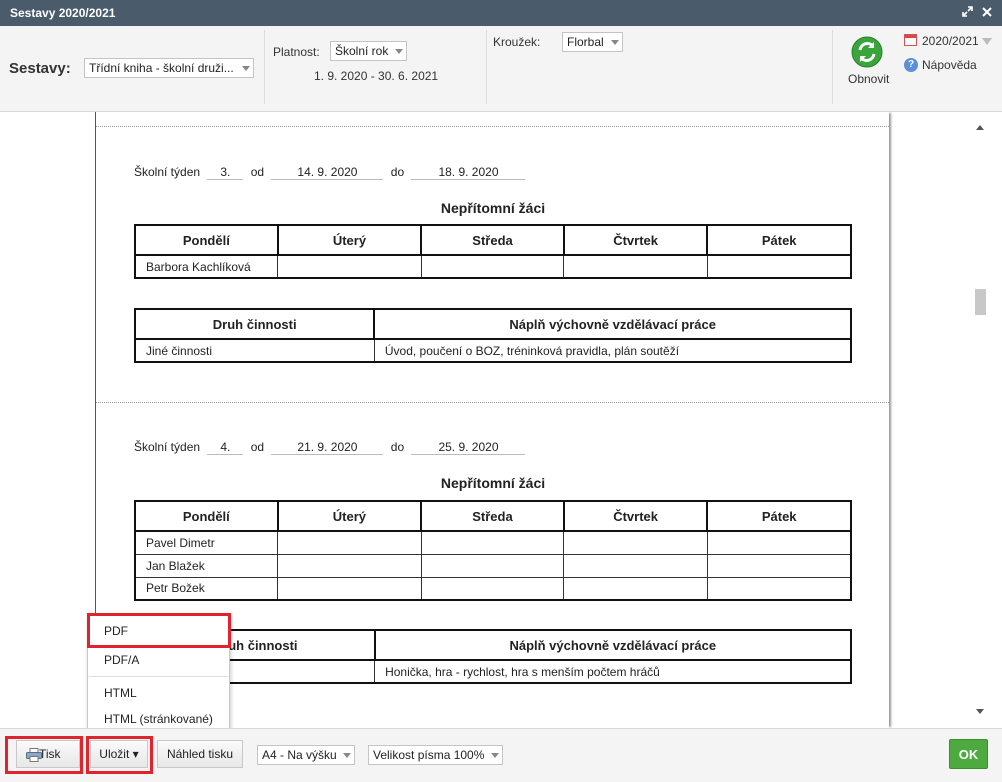 Image resolution: width=1002 pixels, height=782 pixels. I want to click on print-highlight, so click(44, 755).